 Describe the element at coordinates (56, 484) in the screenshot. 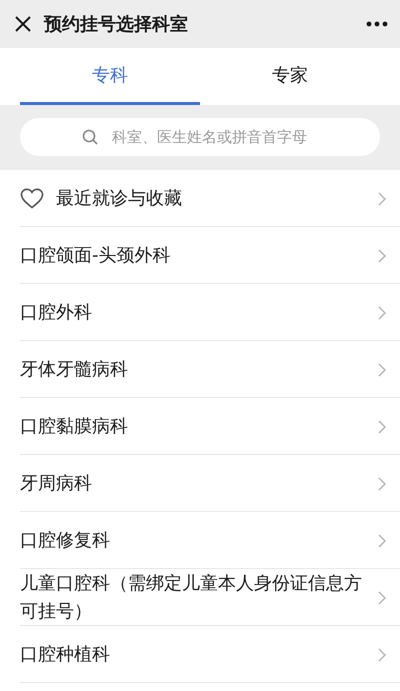

I see `department-name: 牙周病科` at that location.